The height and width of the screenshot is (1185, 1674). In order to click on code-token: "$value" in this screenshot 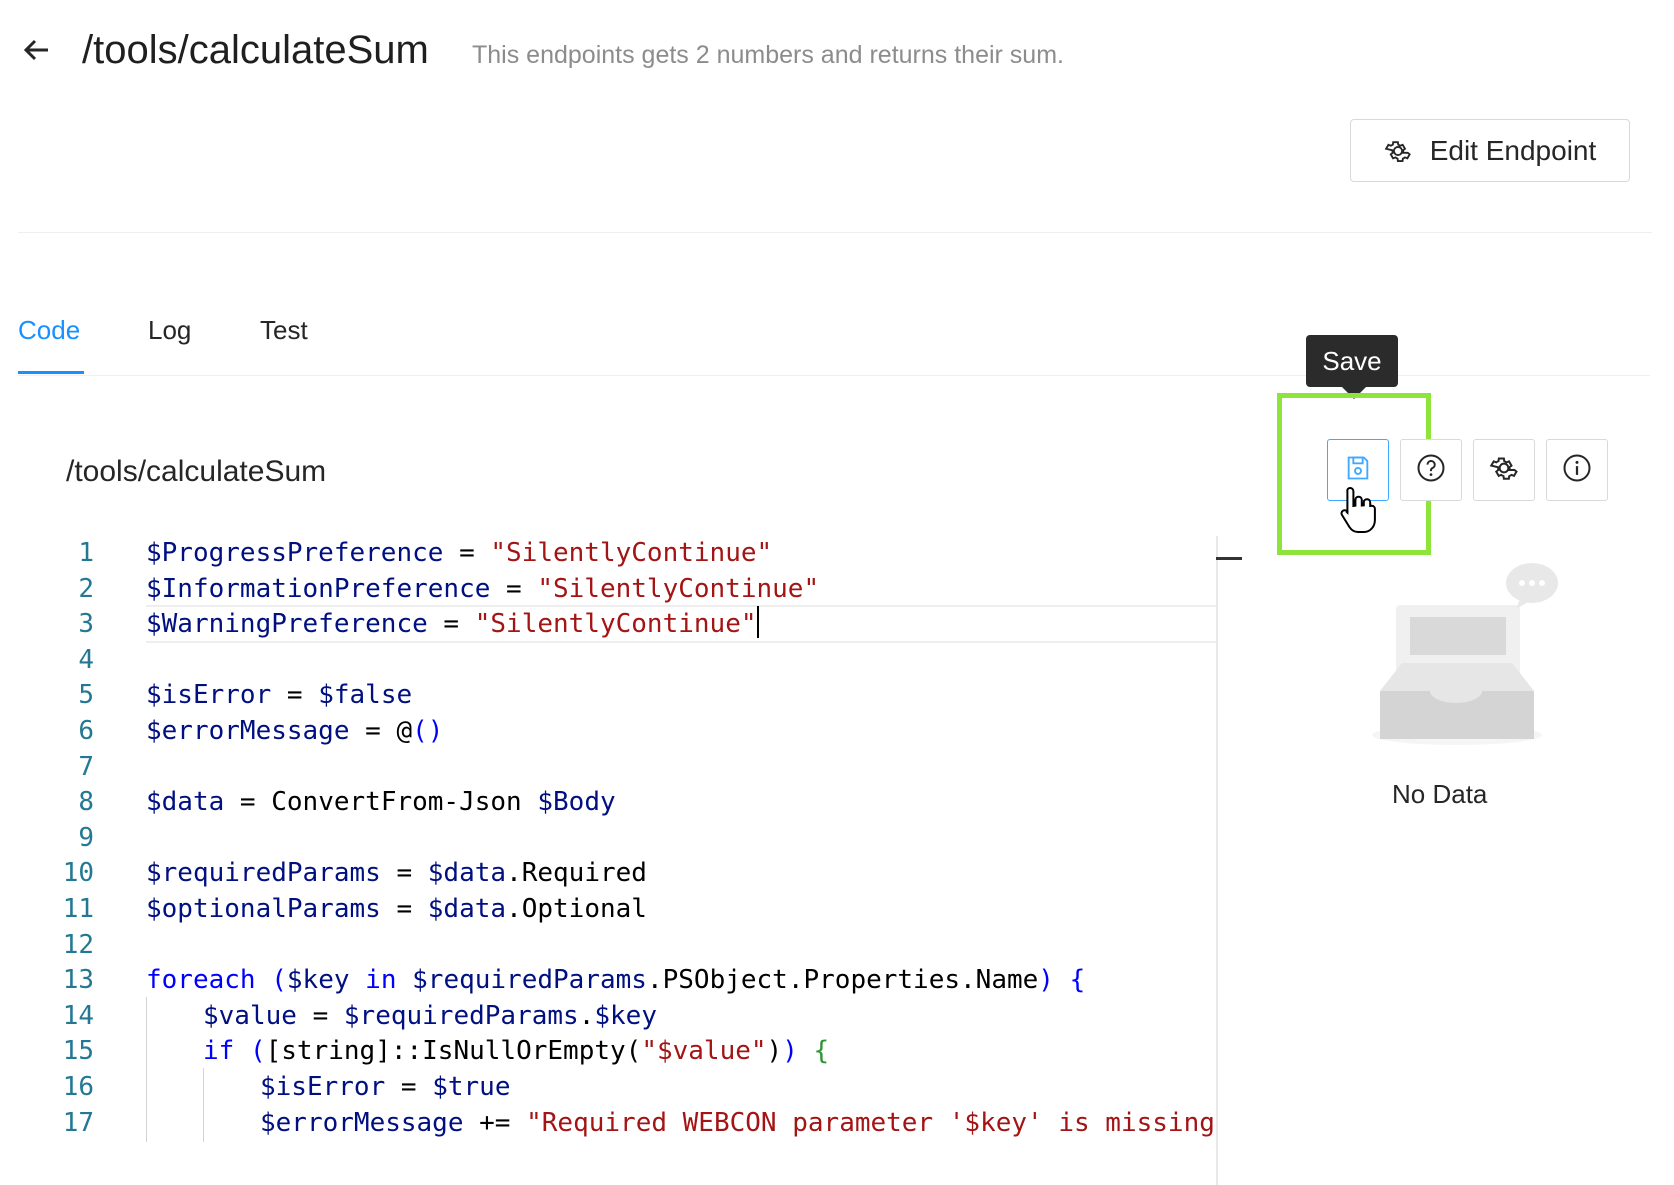, I will do `click(704, 1051)`.